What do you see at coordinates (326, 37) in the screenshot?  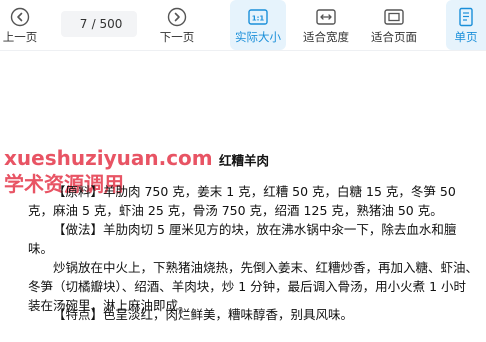 I see `fit-width-label: 适合宽度` at bounding box center [326, 37].